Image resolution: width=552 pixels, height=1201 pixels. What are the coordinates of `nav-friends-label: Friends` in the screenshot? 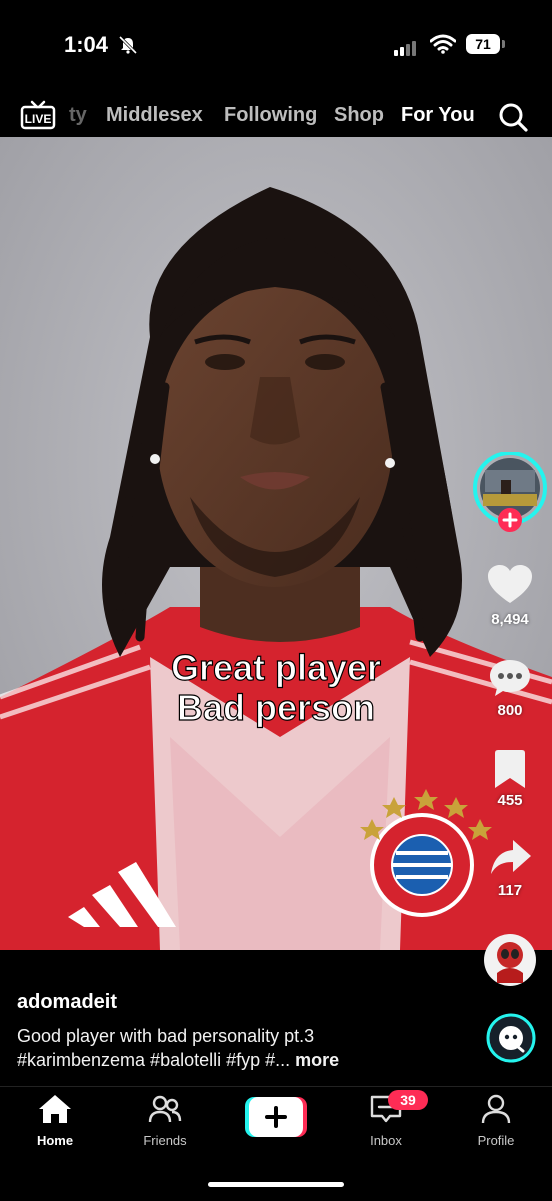 It's located at (165, 1140).